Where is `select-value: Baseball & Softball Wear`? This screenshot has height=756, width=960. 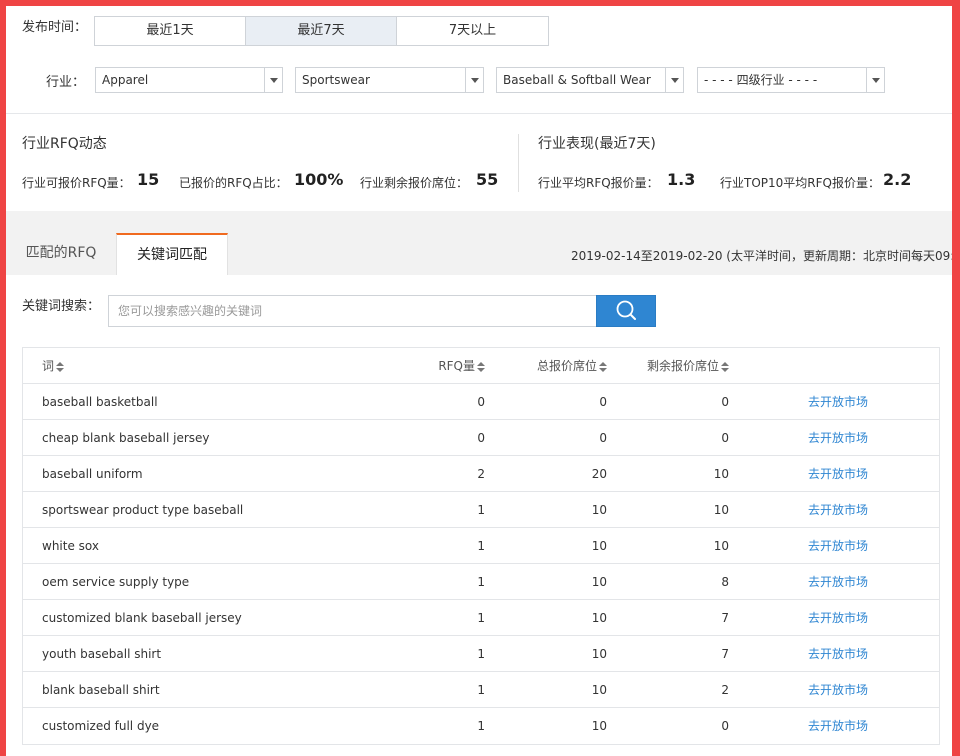 select-value: Baseball & Softball Wear is located at coordinates (577, 80).